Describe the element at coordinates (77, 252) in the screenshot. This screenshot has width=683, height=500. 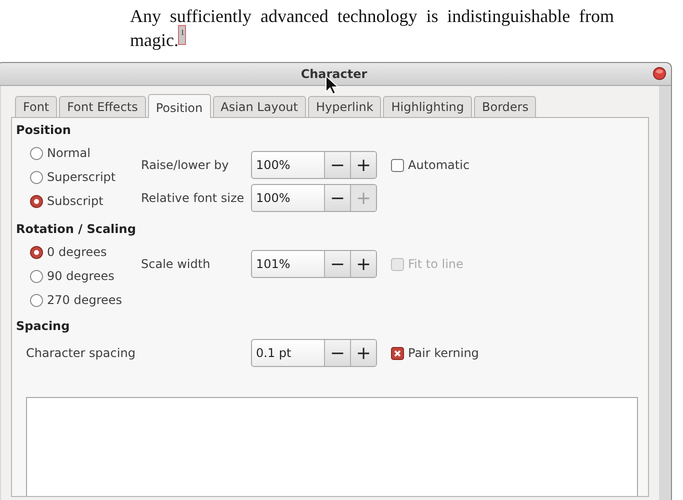
I see `radio-label: 0 degrees` at that location.